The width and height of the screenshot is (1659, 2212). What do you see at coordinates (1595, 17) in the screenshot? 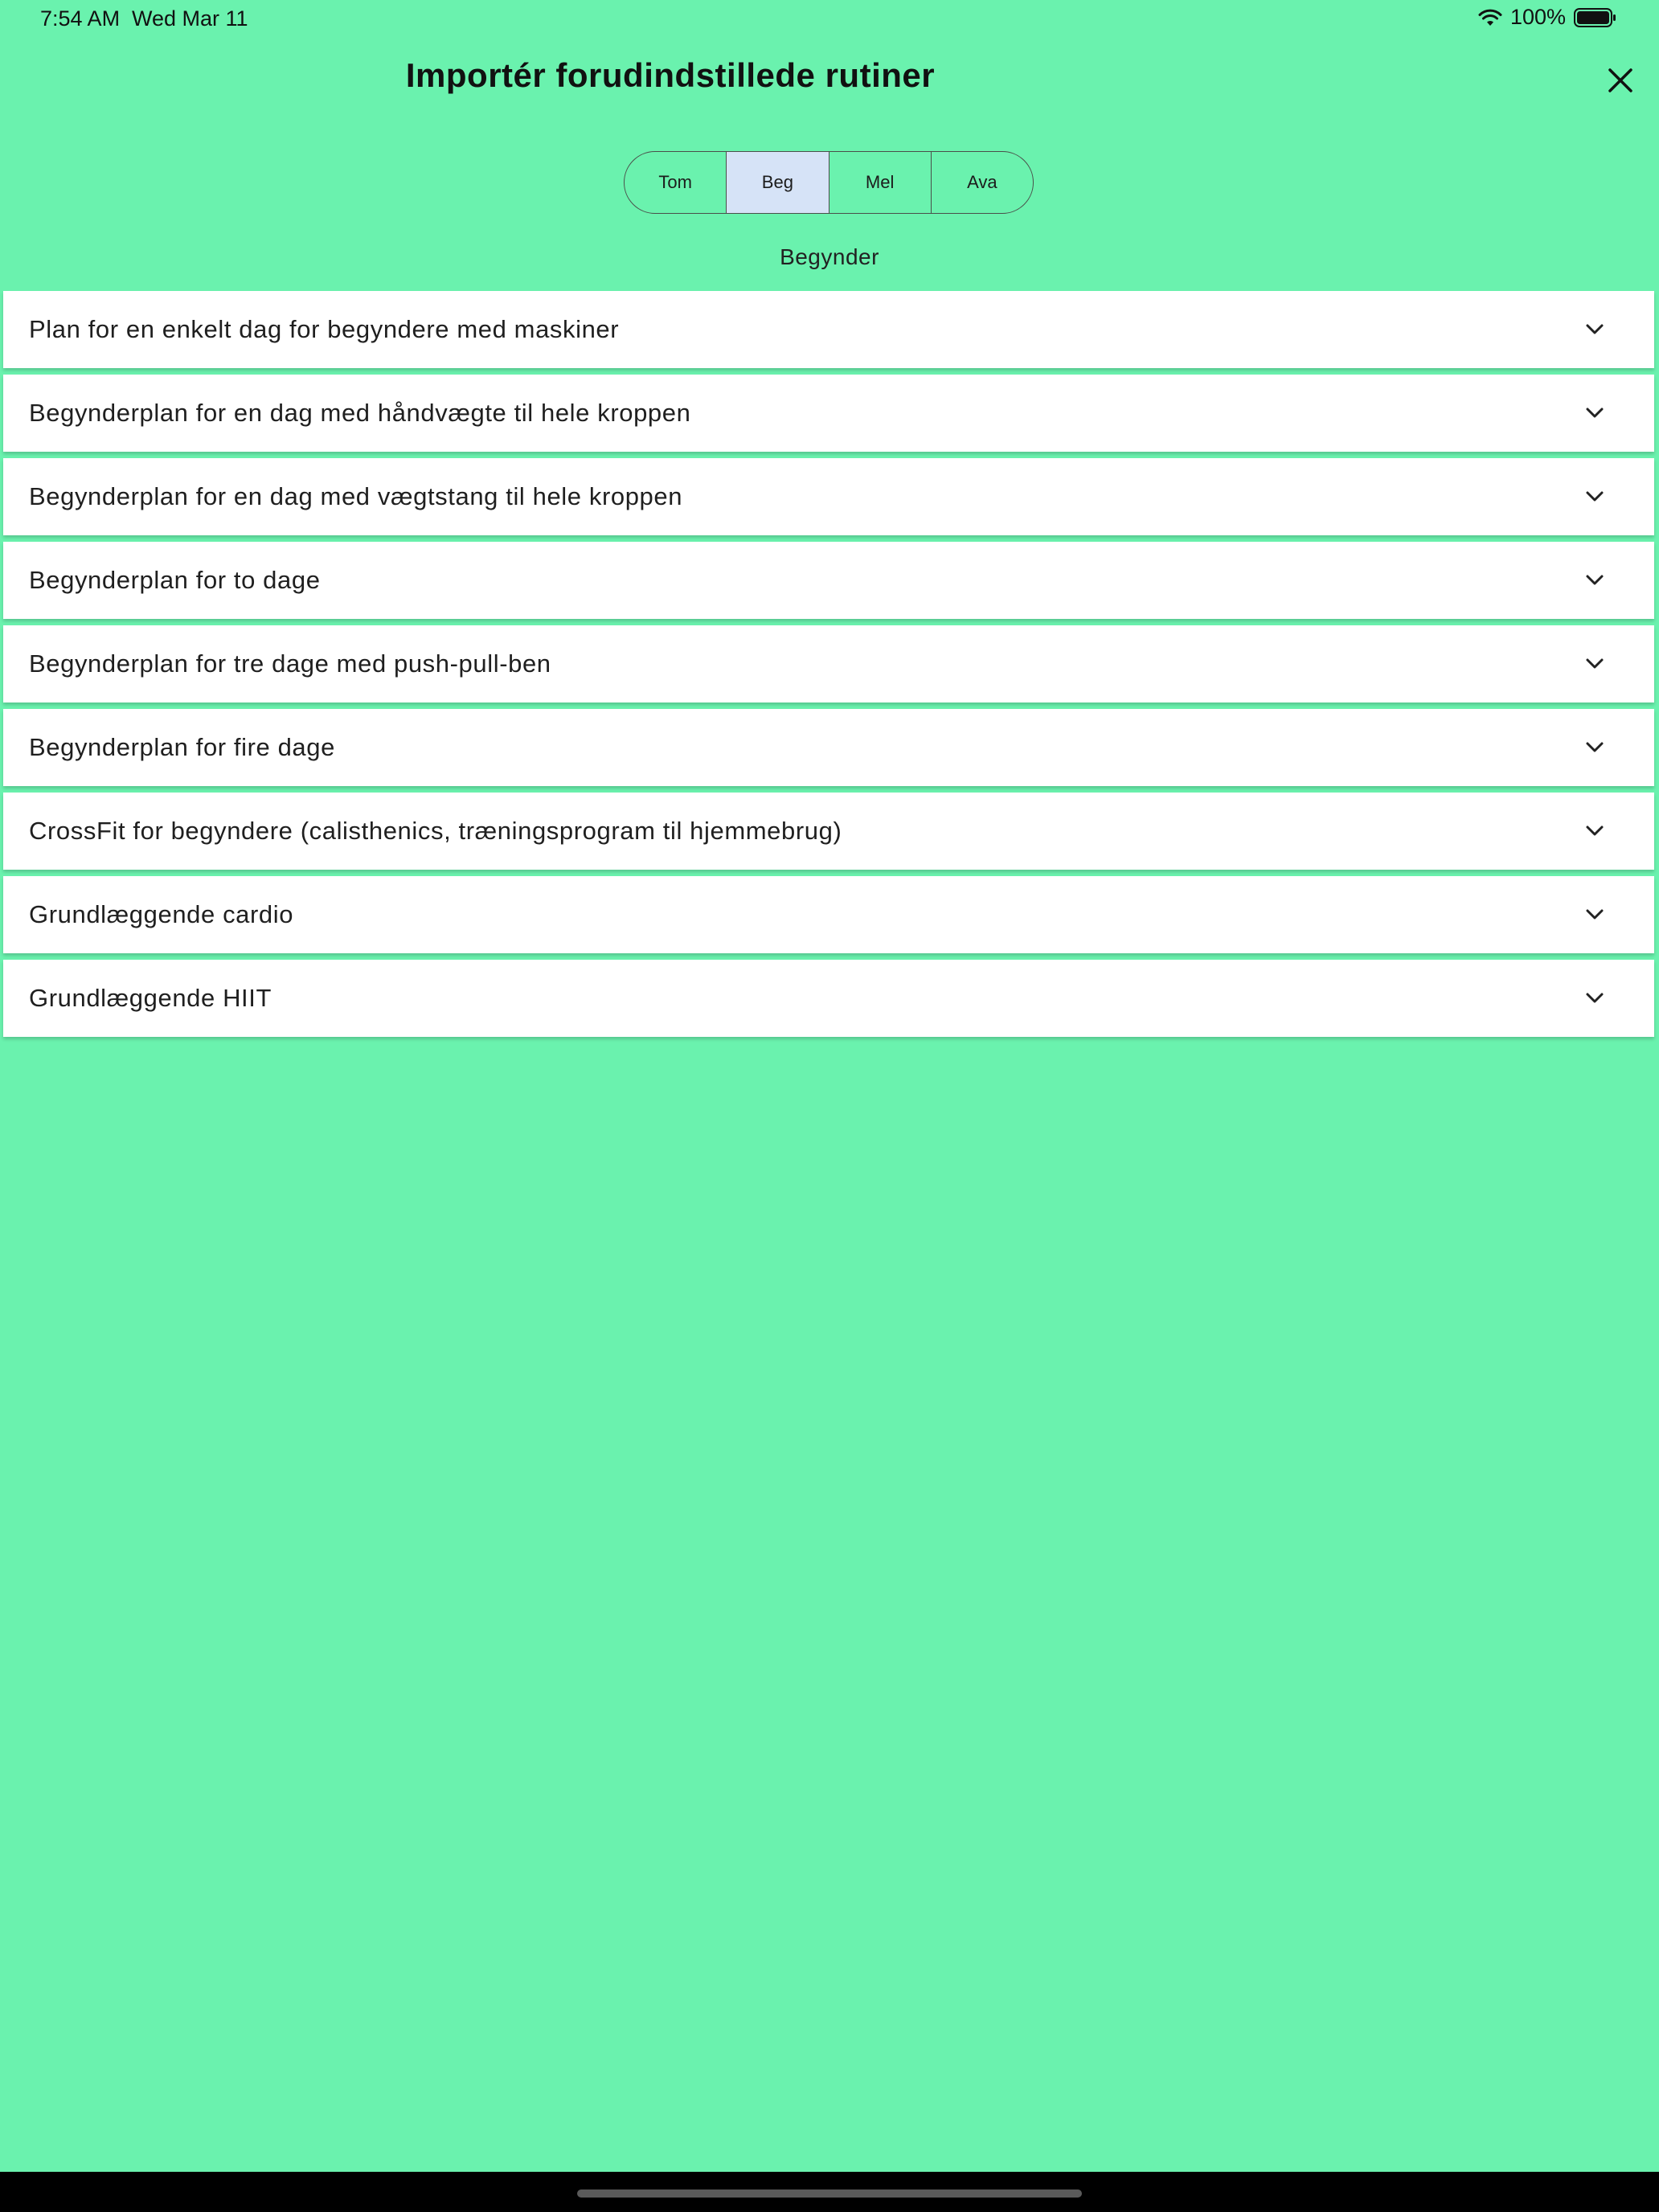
I see `battery-icon` at bounding box center [1595, 17].